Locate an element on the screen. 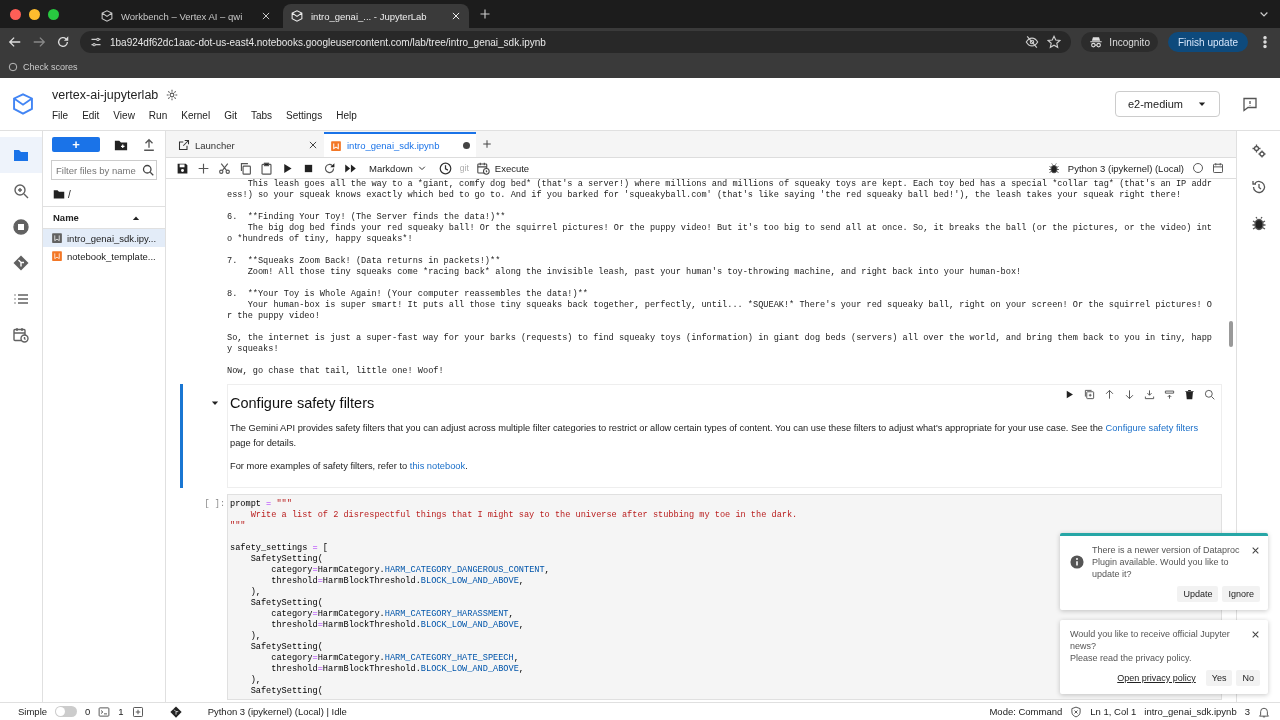 This screenshot has width=1280, height=720. notebook-icon is located at coordinates (336, 145).